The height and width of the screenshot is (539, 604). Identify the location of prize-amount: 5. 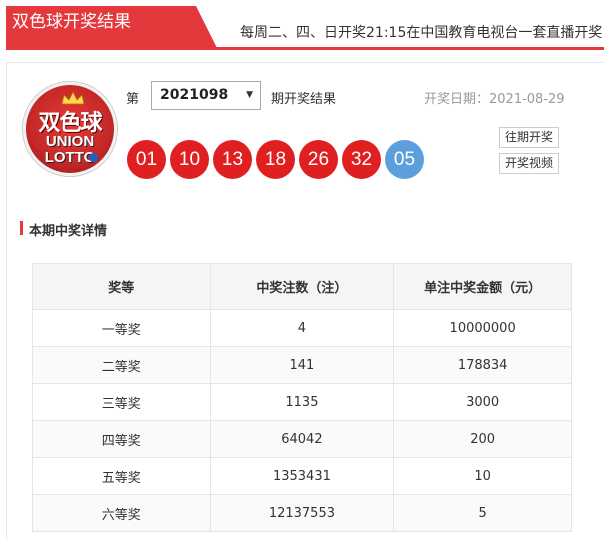
(482, 513).